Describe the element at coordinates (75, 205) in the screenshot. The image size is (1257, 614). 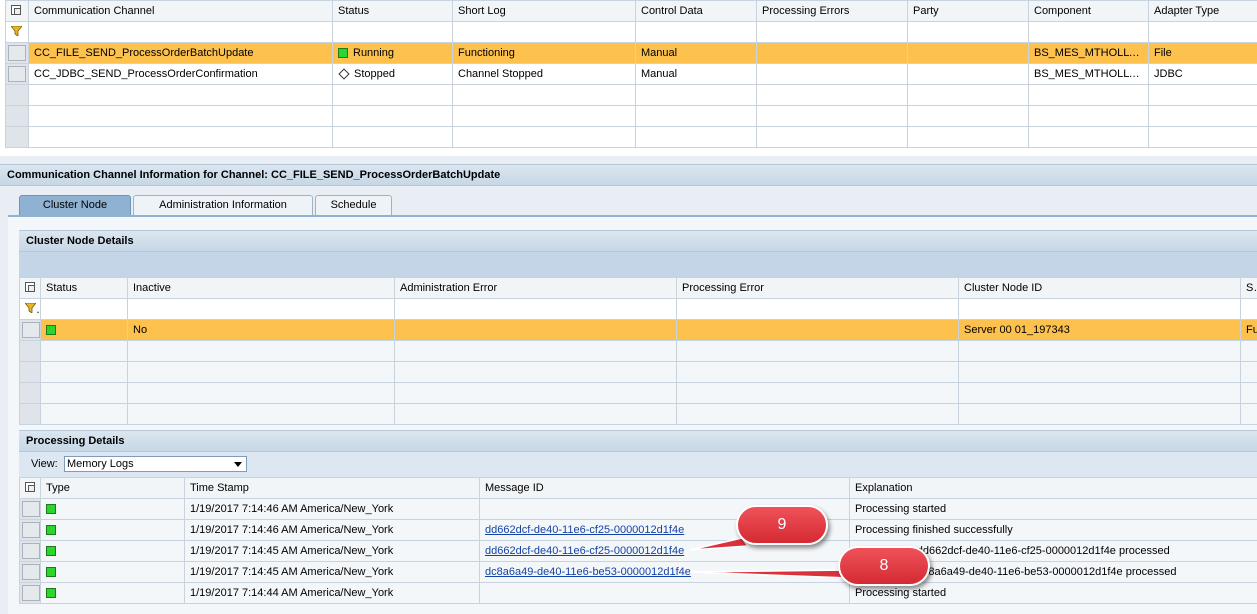
I see `tab-cluster-node: Cluster Node` at that location.